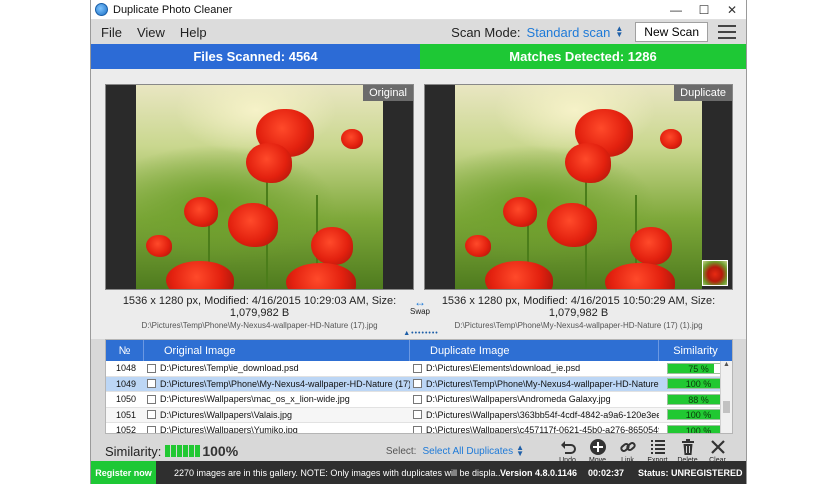 Image resolution: width=836 pixels, height=484 pixels. I want to click on col-similarity: Similarity, so click(695, 350).